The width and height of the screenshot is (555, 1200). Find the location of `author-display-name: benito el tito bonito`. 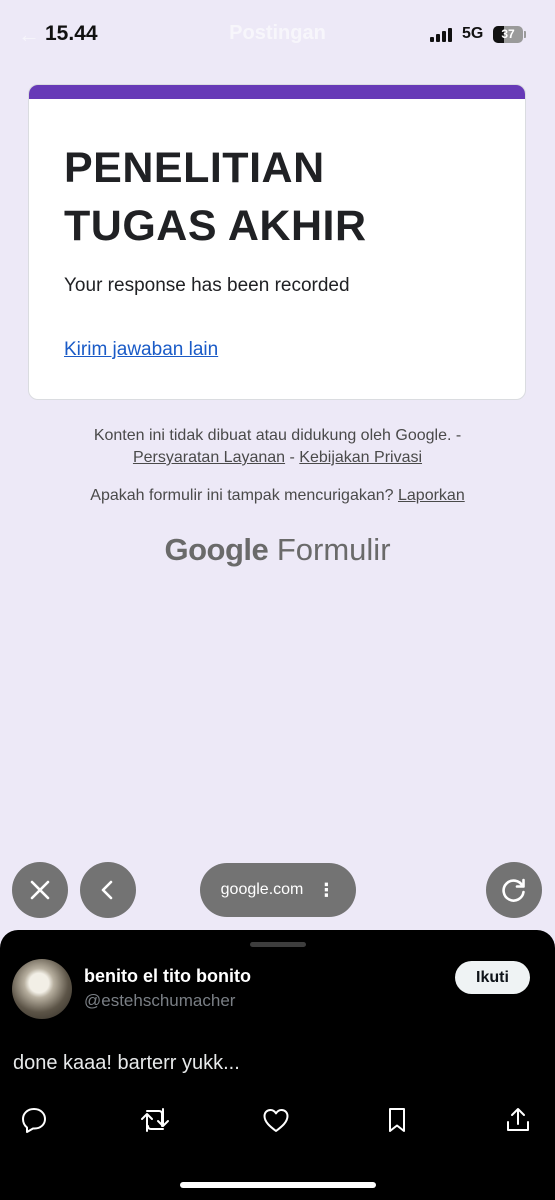

author-display-name: benito el tito bonito is located at coordinates (167, 976).